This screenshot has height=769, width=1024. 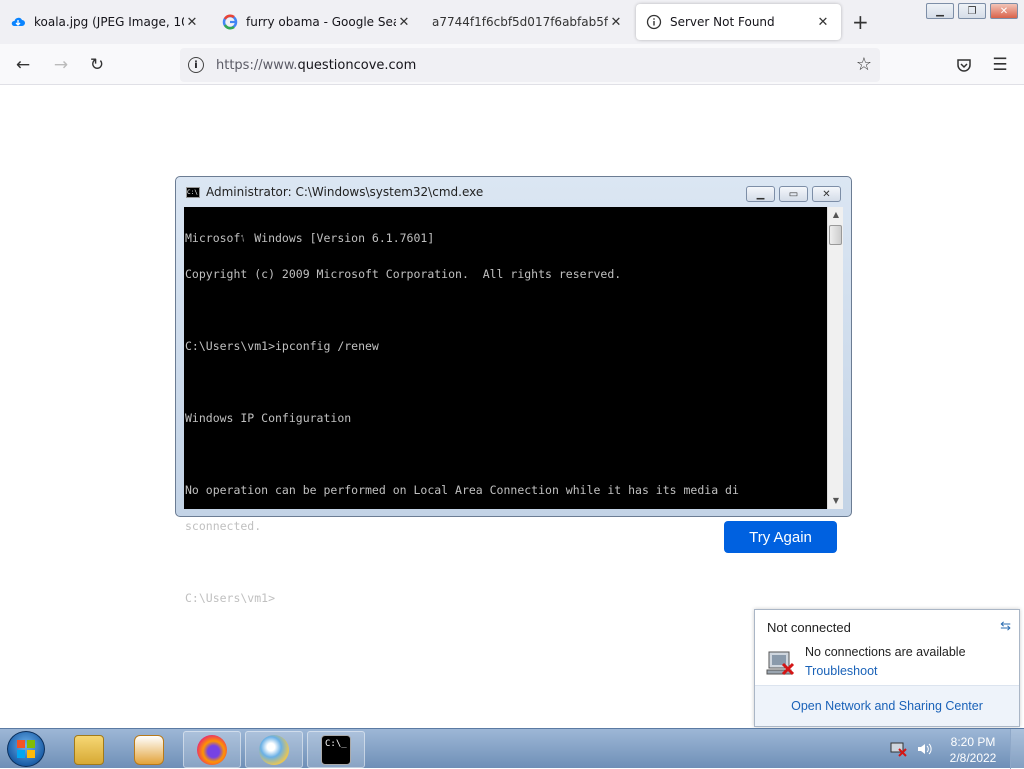 What do you see at coordinates (973, 742) in the screenshot?
I see `clock-time: 8:20 PM` at bounding box center [973, 742].